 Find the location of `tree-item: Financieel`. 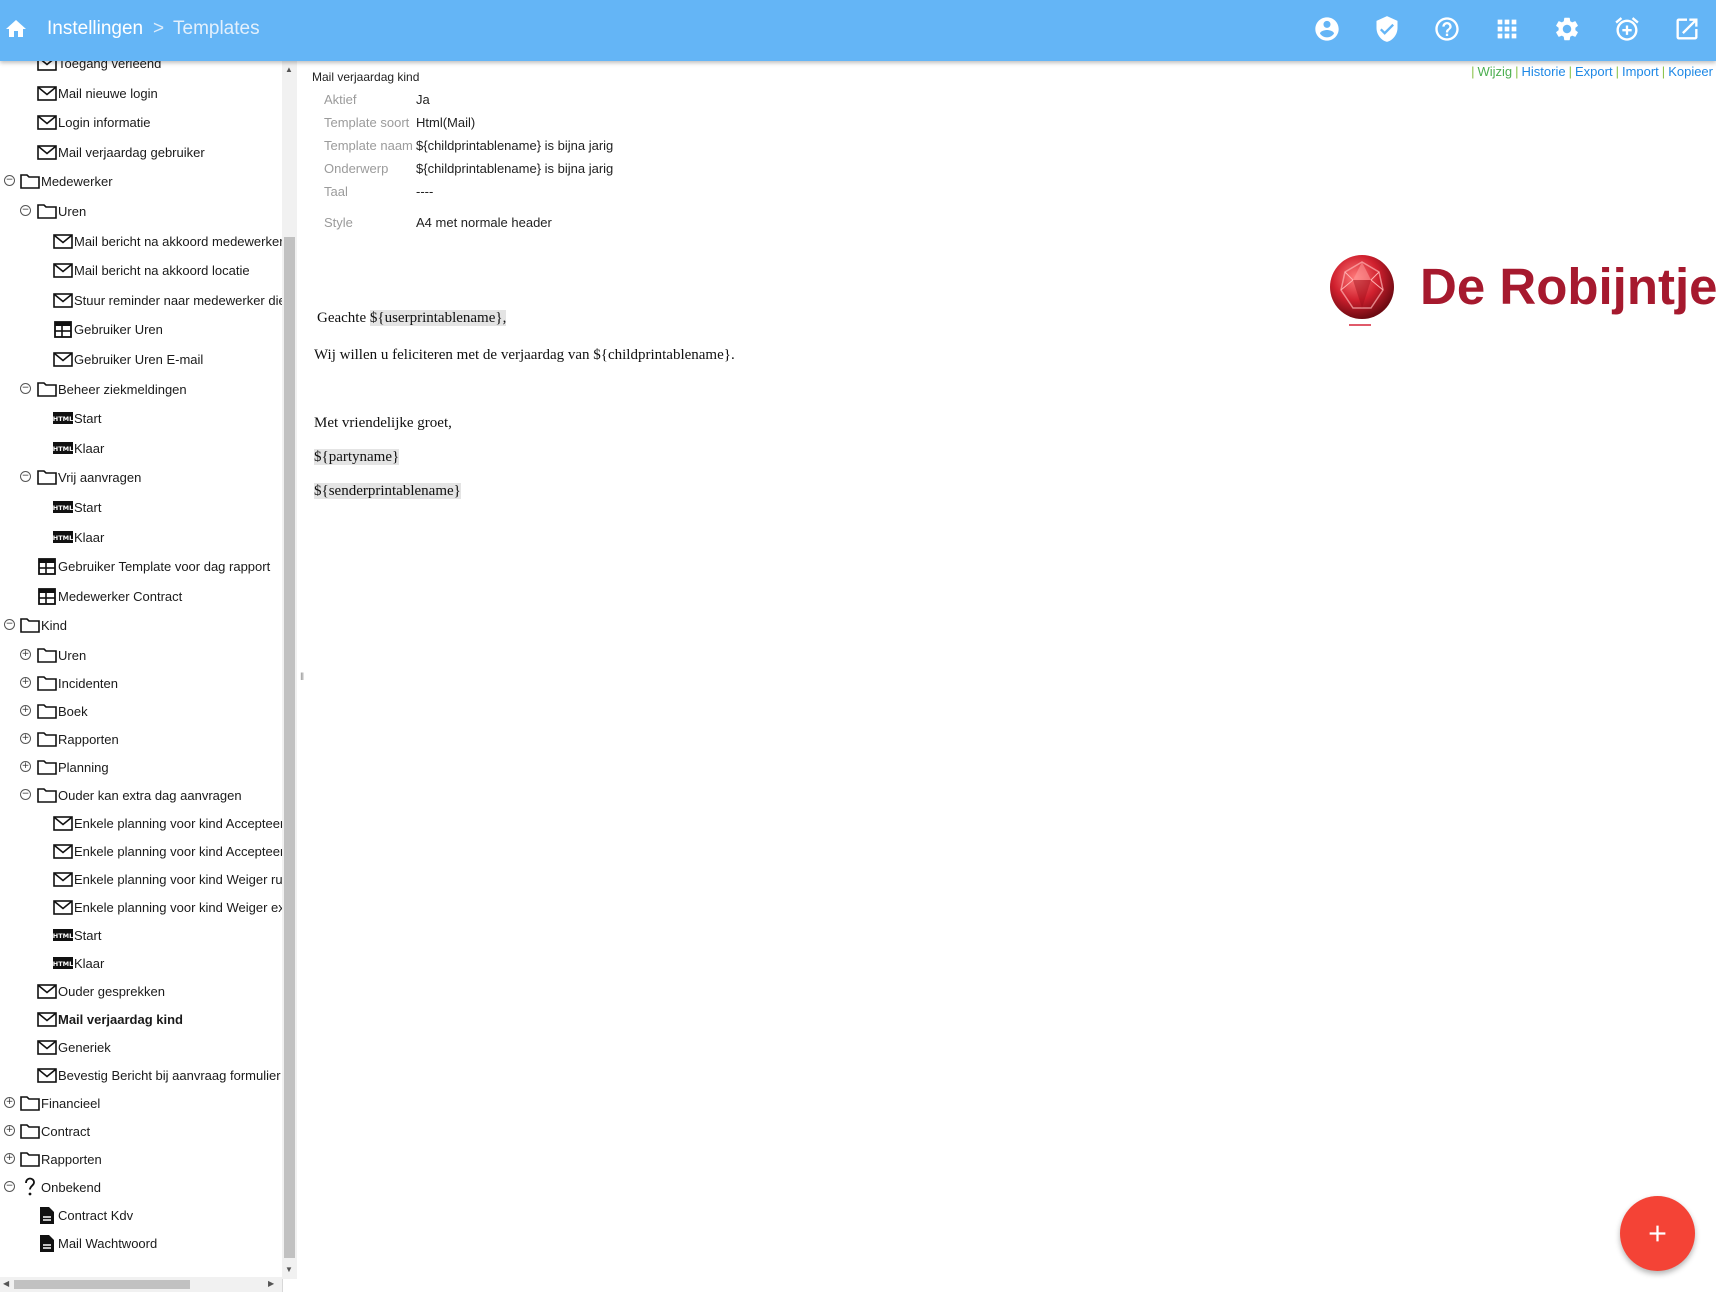

tree-item: Financieel is located at coordinates (60, 1103).